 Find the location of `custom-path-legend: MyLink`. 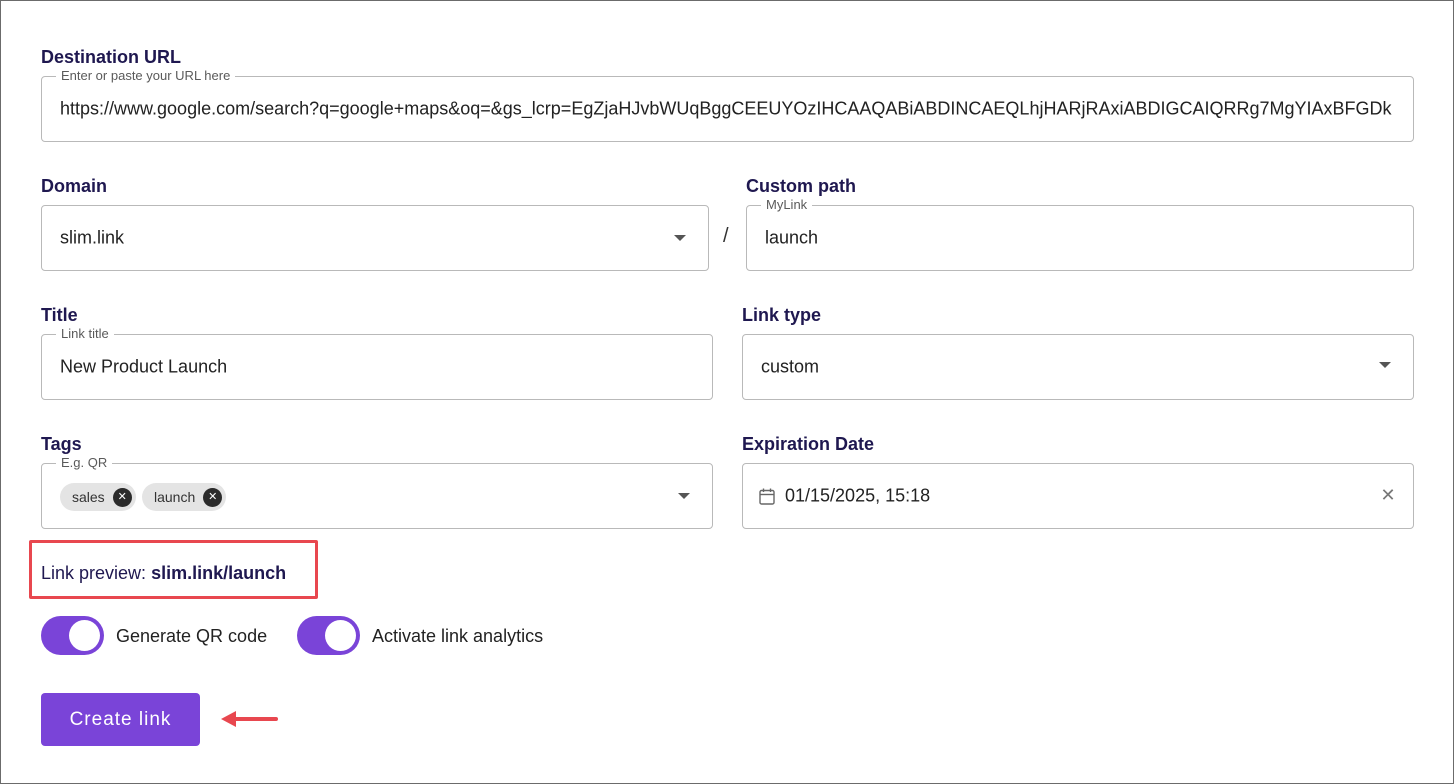

custom-path-legend: MyLink is located at coordinates (787, 205).